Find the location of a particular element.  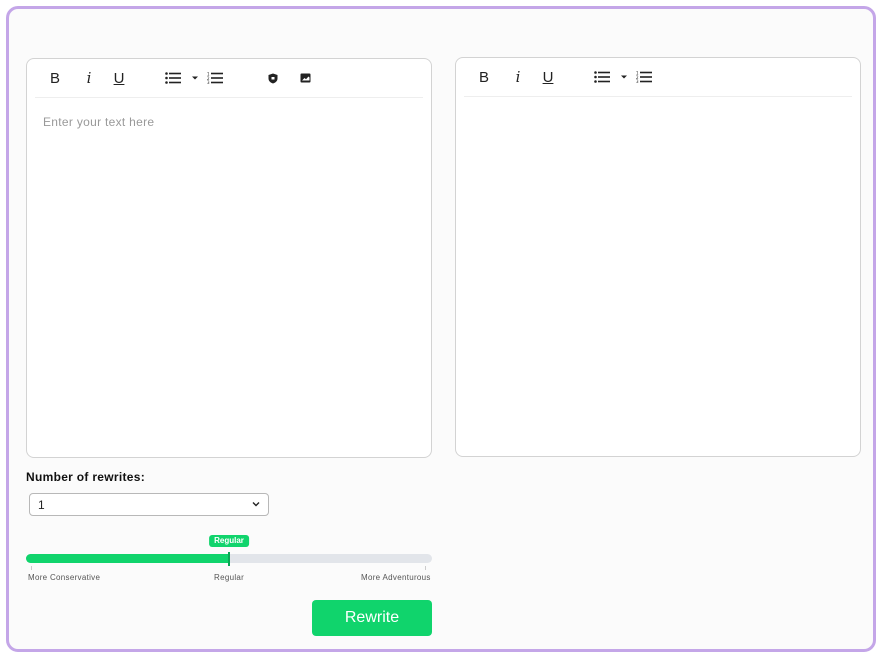

rewrites-selected-value: 1 is located at coordinates (41, 504).